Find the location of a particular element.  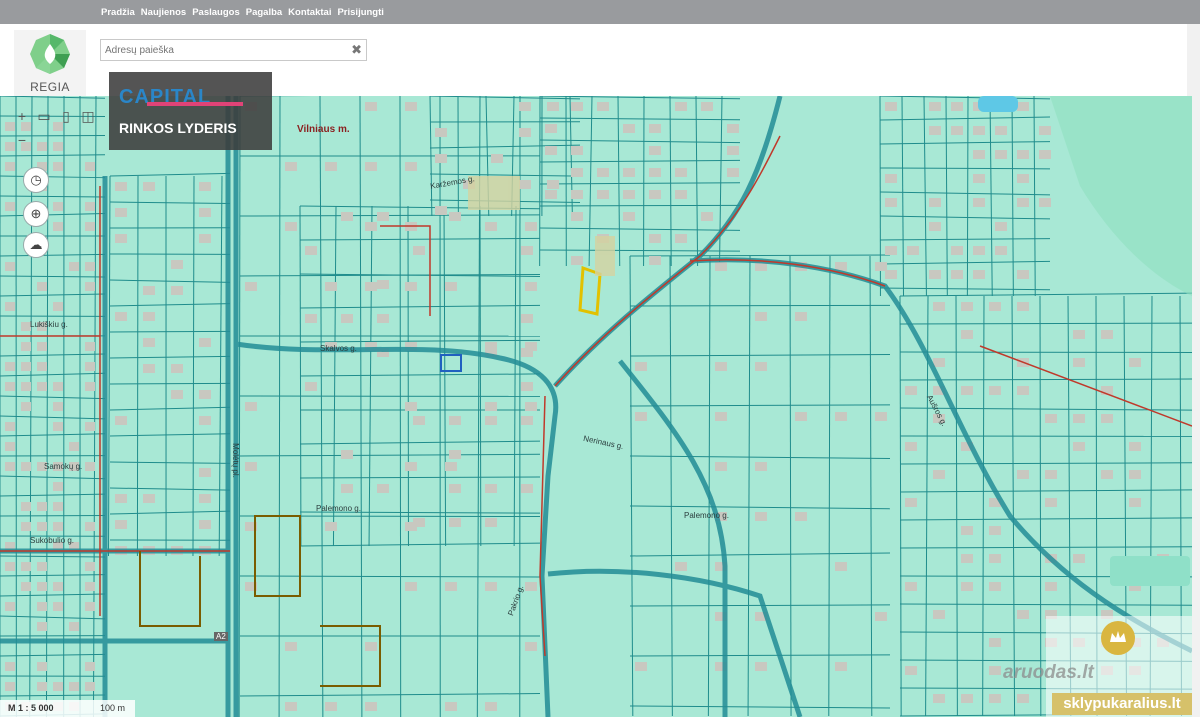

banner-stripe is located at coordinates (195, 104).